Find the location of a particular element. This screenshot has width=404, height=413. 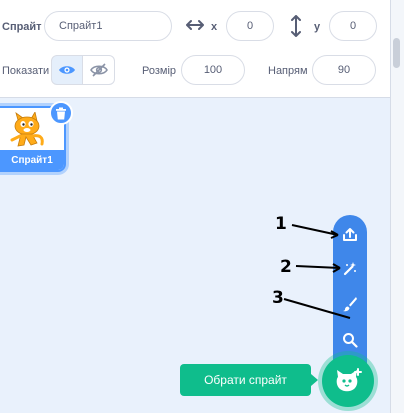

hide-sprite-toggle is located at coordinates (99, 70).